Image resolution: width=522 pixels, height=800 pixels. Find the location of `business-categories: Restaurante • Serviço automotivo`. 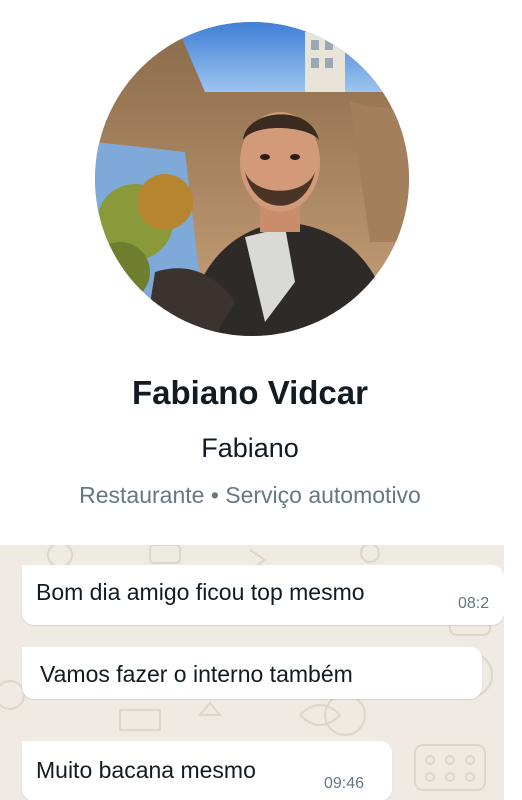

business-categories: Restaurante • Serviço automotivo is located at coordinates (250, 495).